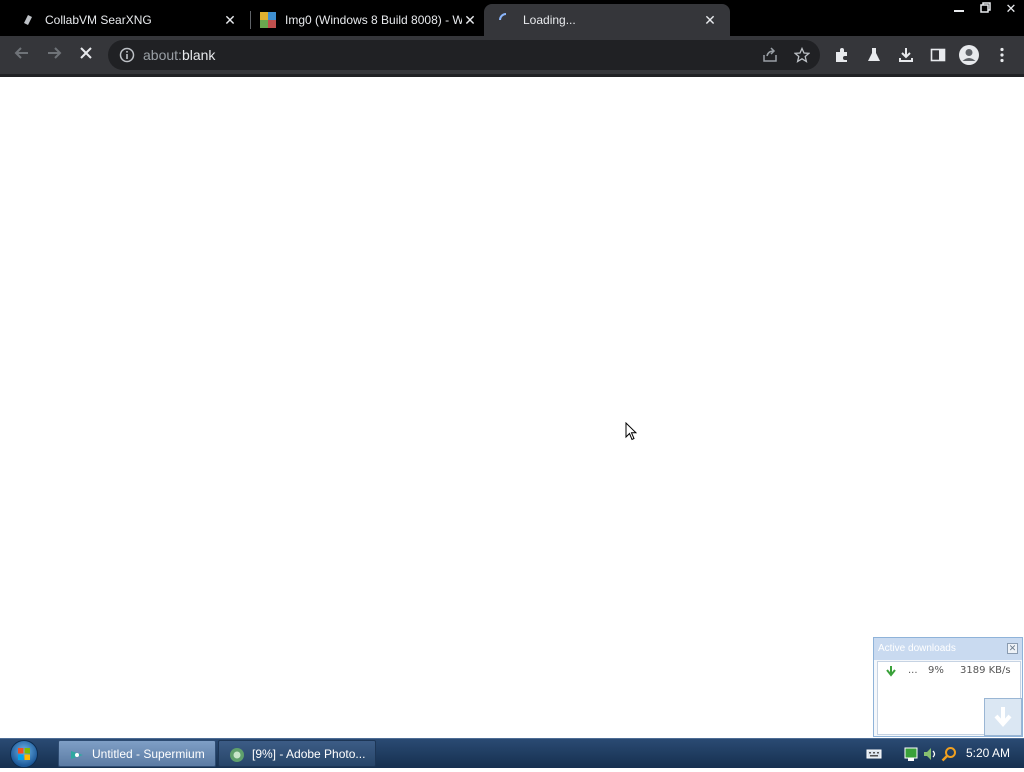 This screenshot has height=772, width=1024. What do you see at coordinates (969, 55) in the screenshot?
I see `profile-avatar-icon` at bounding box center [969, 55].